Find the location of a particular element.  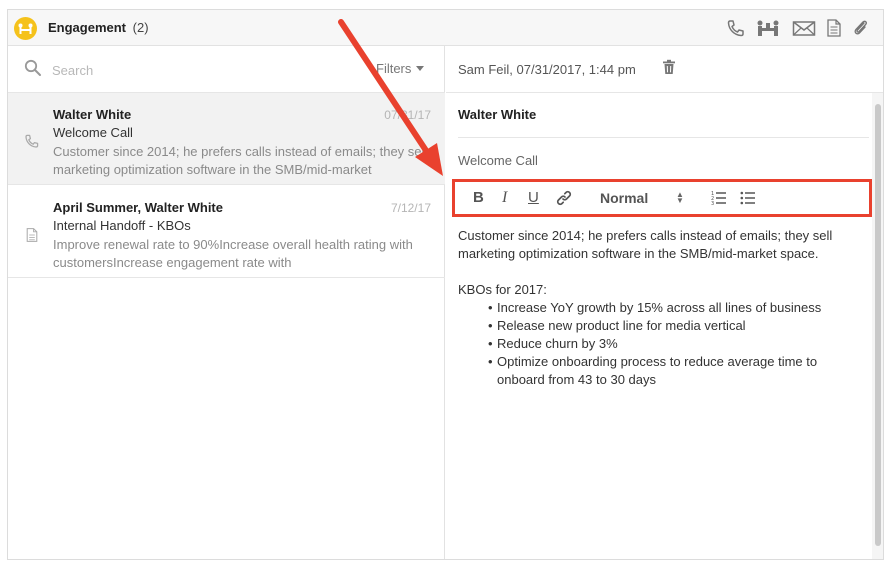

search-input is located at coordinates (182, 70).